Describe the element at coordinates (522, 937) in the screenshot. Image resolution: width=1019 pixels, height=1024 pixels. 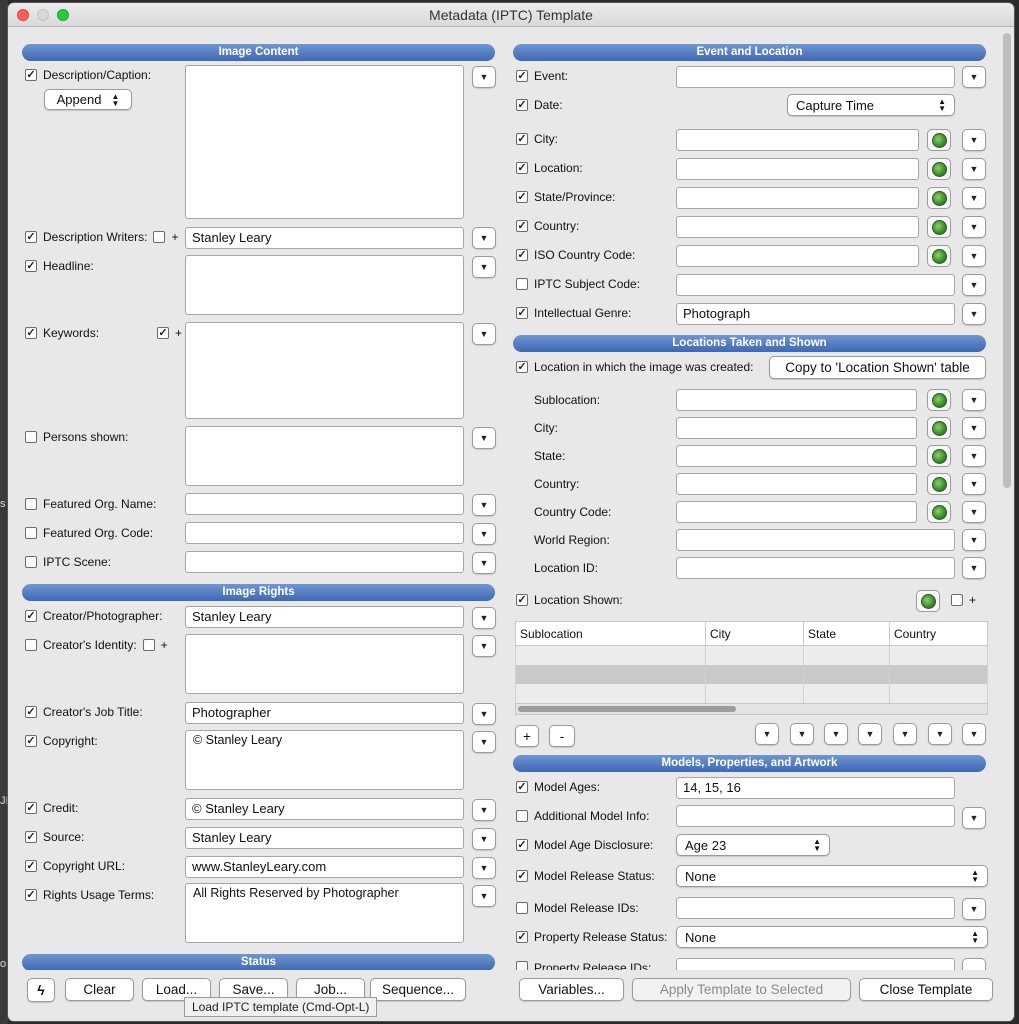
I see `property-status-checkbox: ✓` at that location.